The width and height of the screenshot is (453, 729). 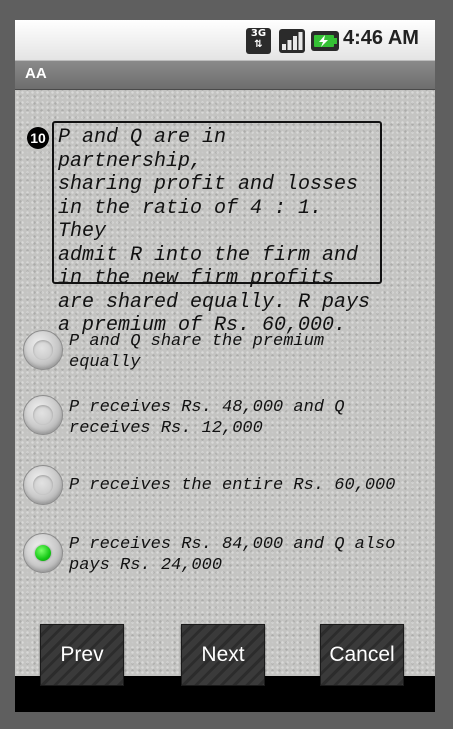 What do you see at coordinates (82, 655) in the screenshot?
I see `prev-button: Prev` at bounding box center [82, 655].